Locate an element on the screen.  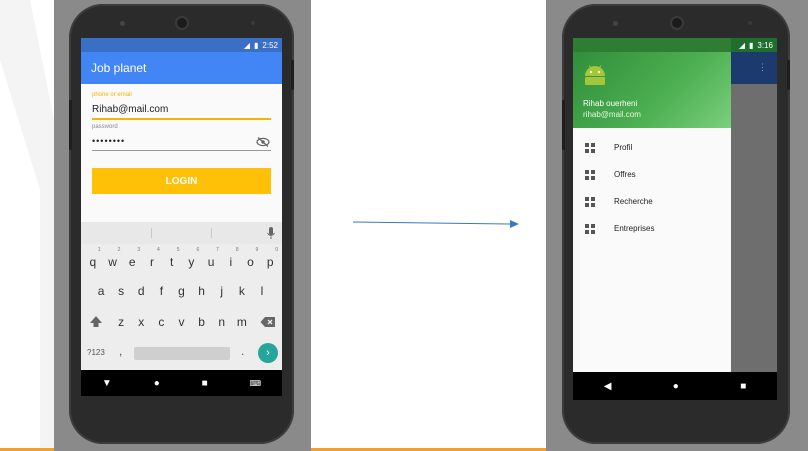
key-label: w is located at coordinates (112, 262).